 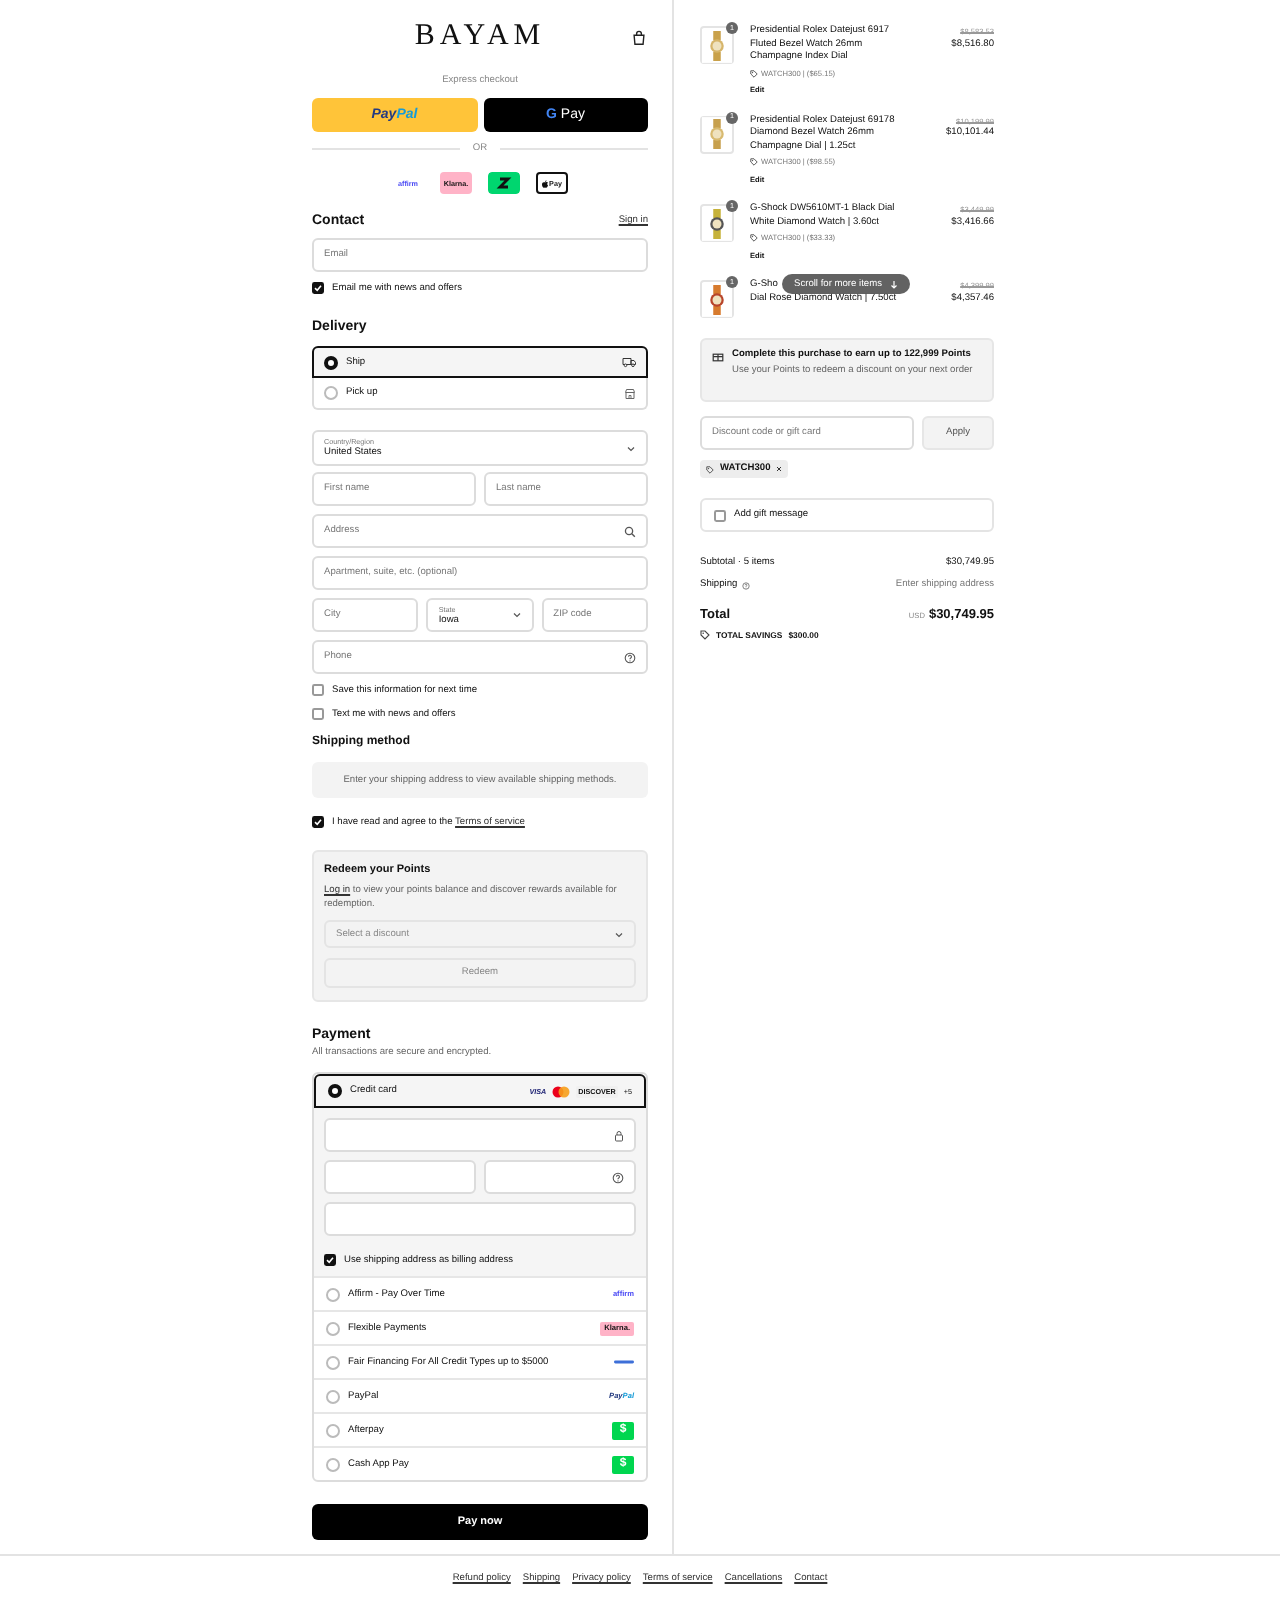 I want to click on truck-icon, so click(x=629, y=362).